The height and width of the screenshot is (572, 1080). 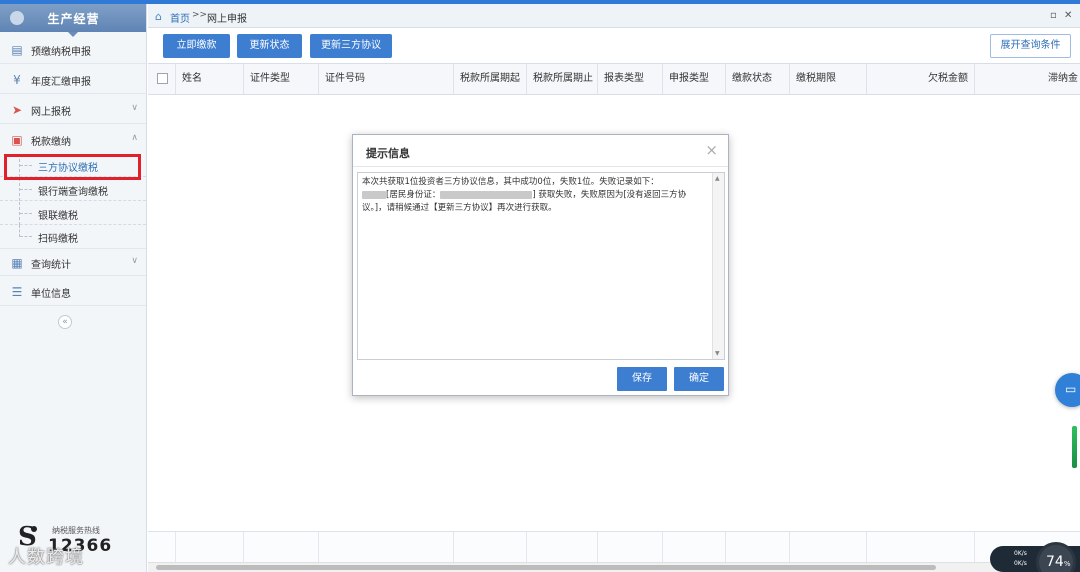 I want to click on sidebar-item-label: 网上报税, so click(x=51, y=112).